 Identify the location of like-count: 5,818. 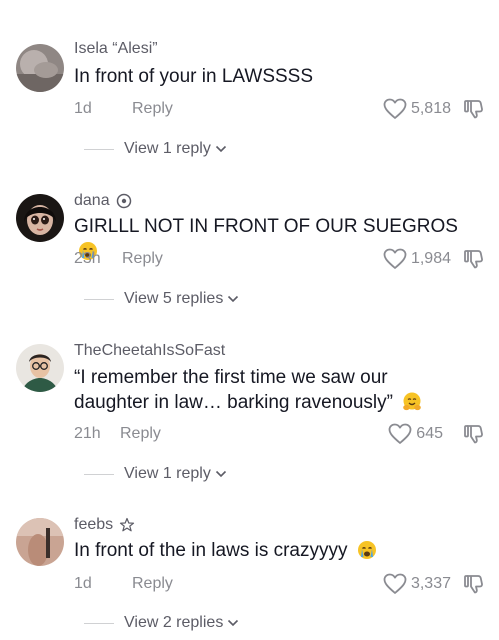
(430, 108).